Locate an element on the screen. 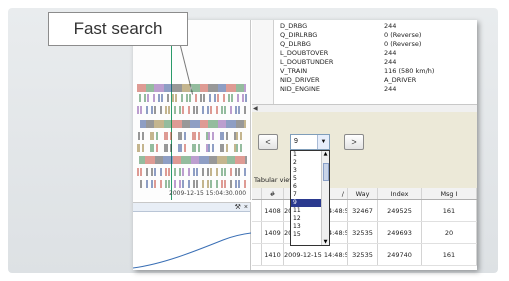 This screenshot has width=509, height=281. plot-pane: ⚒ × is located at coordinates (192, 236).